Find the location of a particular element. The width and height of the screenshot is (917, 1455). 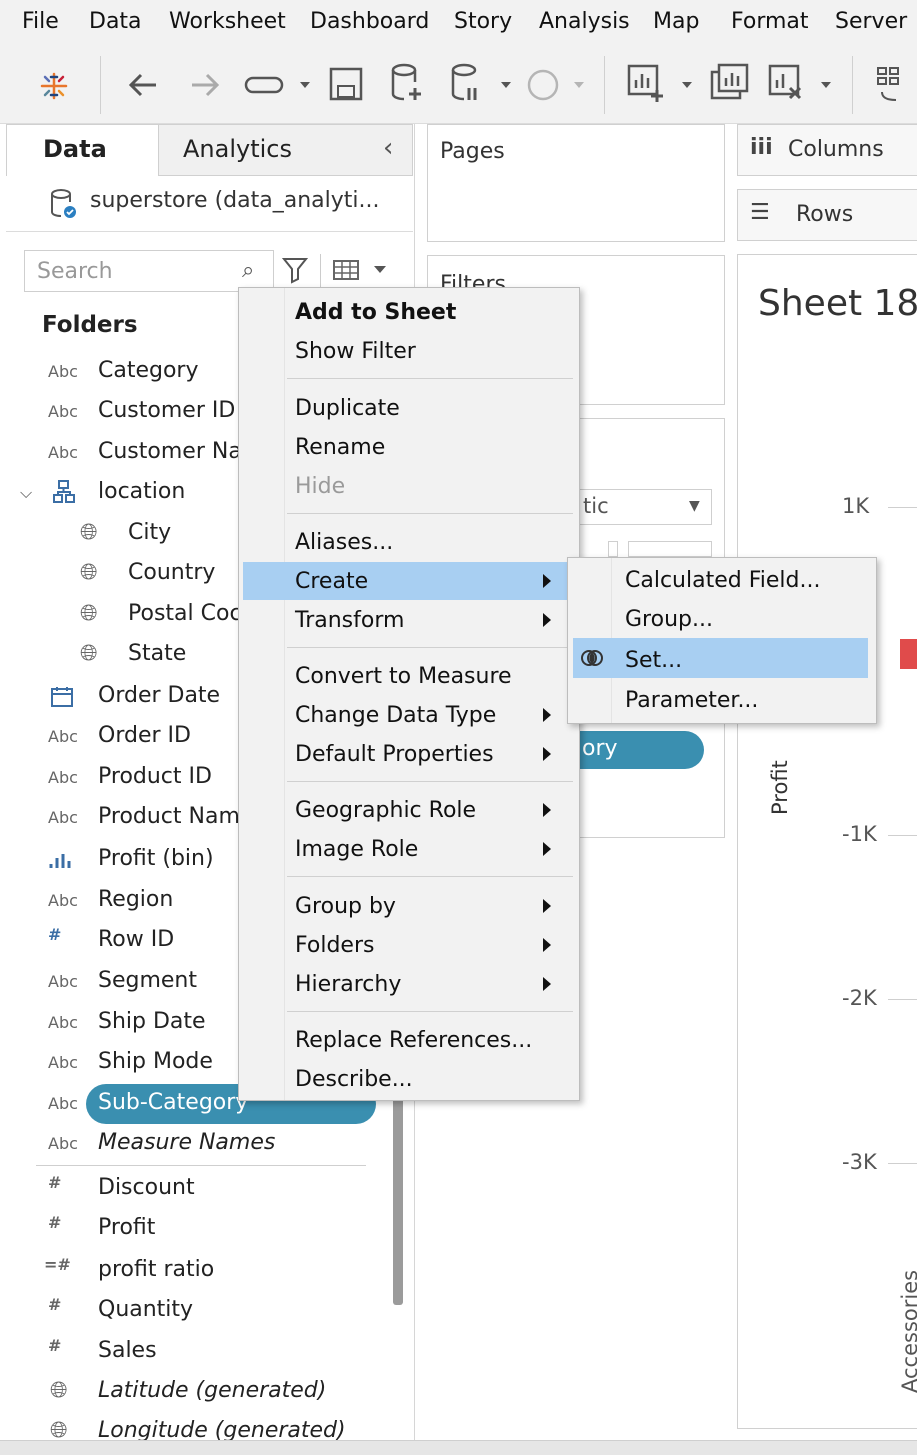

swap-icon is located at coordinates (894, 84).